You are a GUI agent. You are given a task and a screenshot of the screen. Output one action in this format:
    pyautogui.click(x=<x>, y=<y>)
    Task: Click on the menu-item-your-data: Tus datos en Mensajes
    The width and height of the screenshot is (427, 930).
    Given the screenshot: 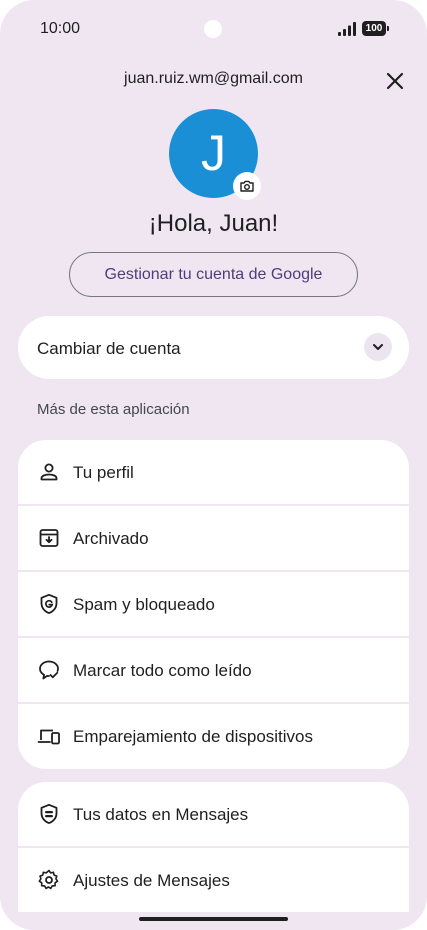 What is the action you would take?
    pyautogui.click(x=213, y=814)
    